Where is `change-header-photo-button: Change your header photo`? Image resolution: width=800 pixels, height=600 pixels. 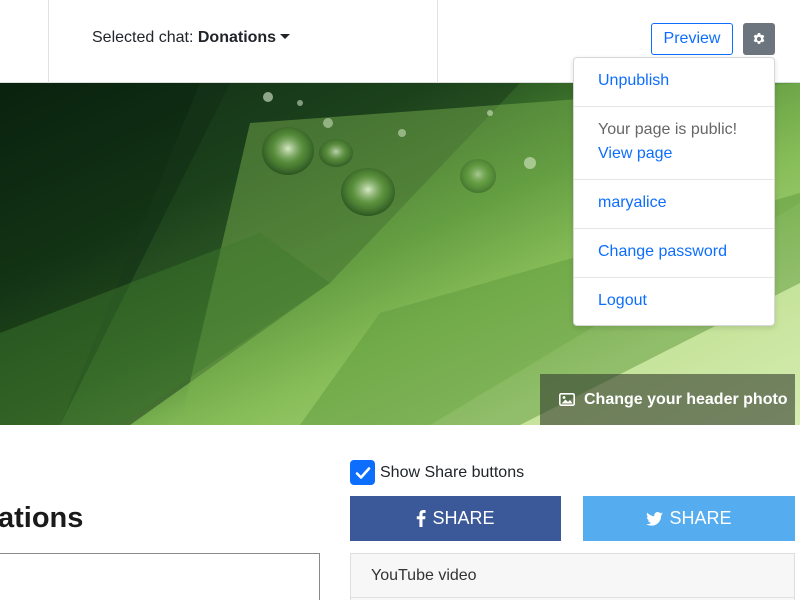 change-header-photo-button: Change your header photo is located at coordinates (667, 399).